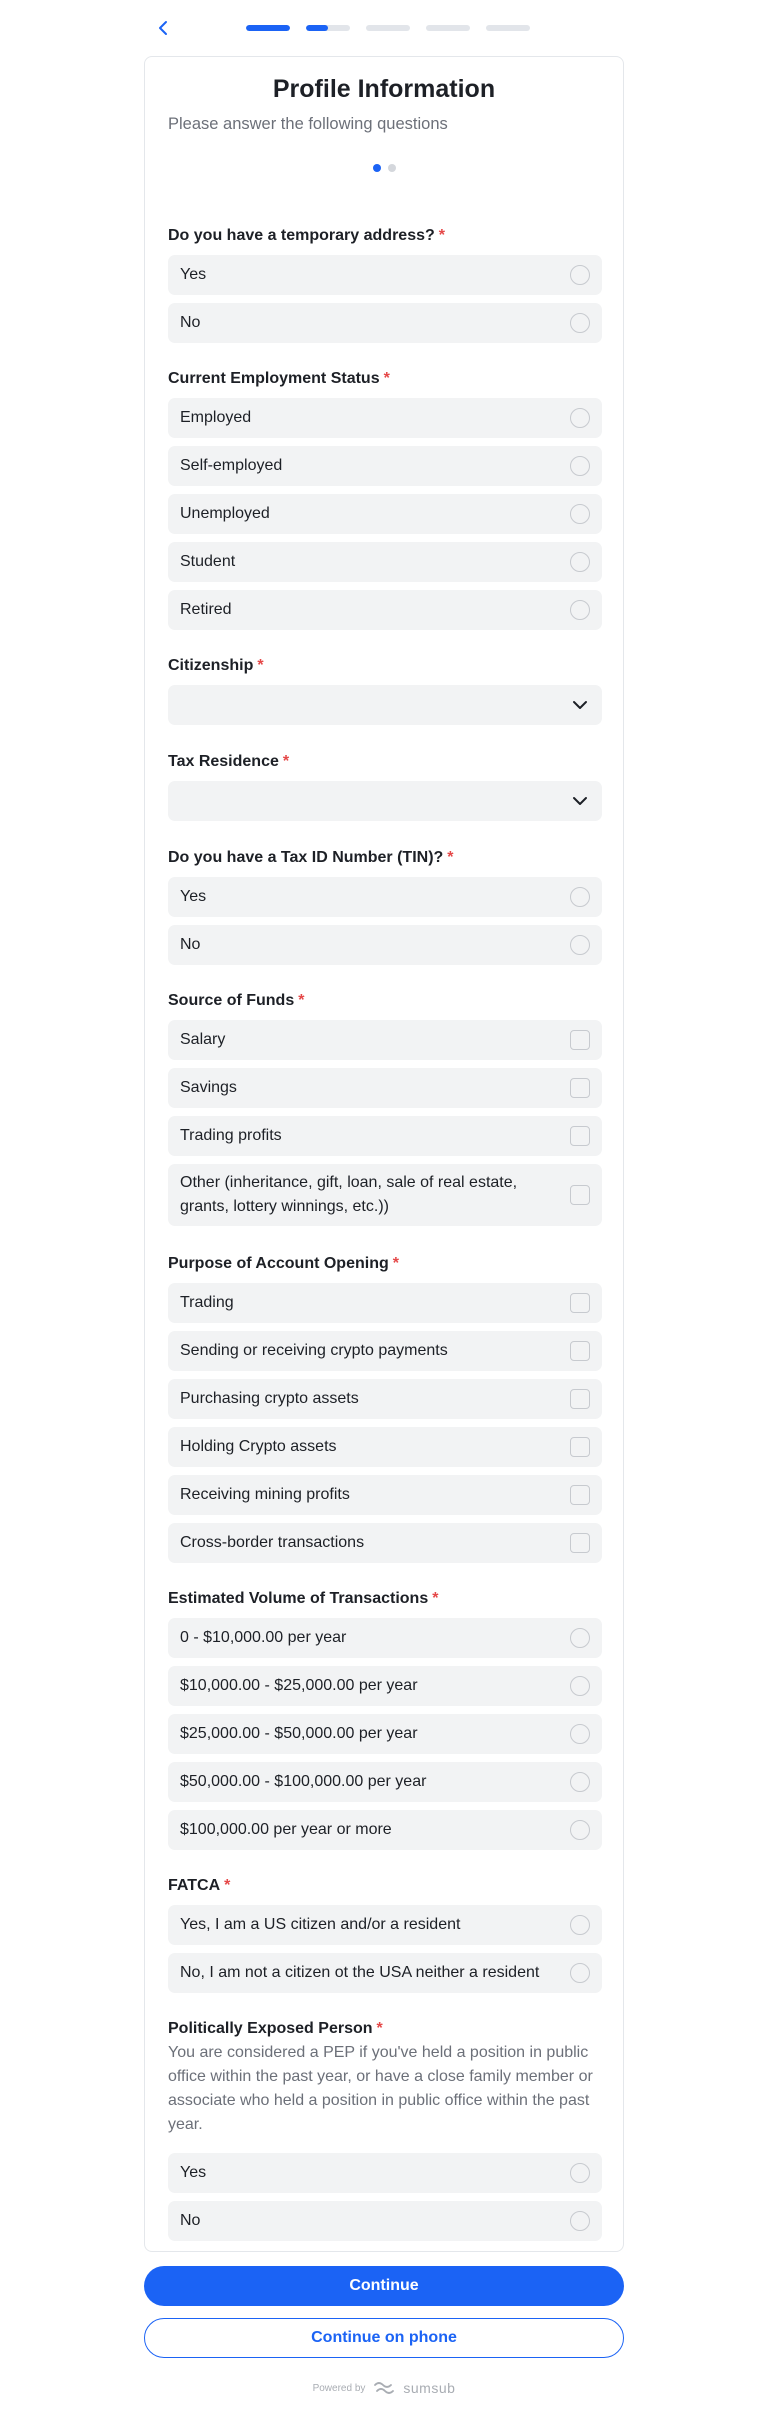 This screenshot has width=768, height=2417. Describe the element at coordinates (385, 1088) in the screenshot. I see `option-funds-savings: Savings` at that location.